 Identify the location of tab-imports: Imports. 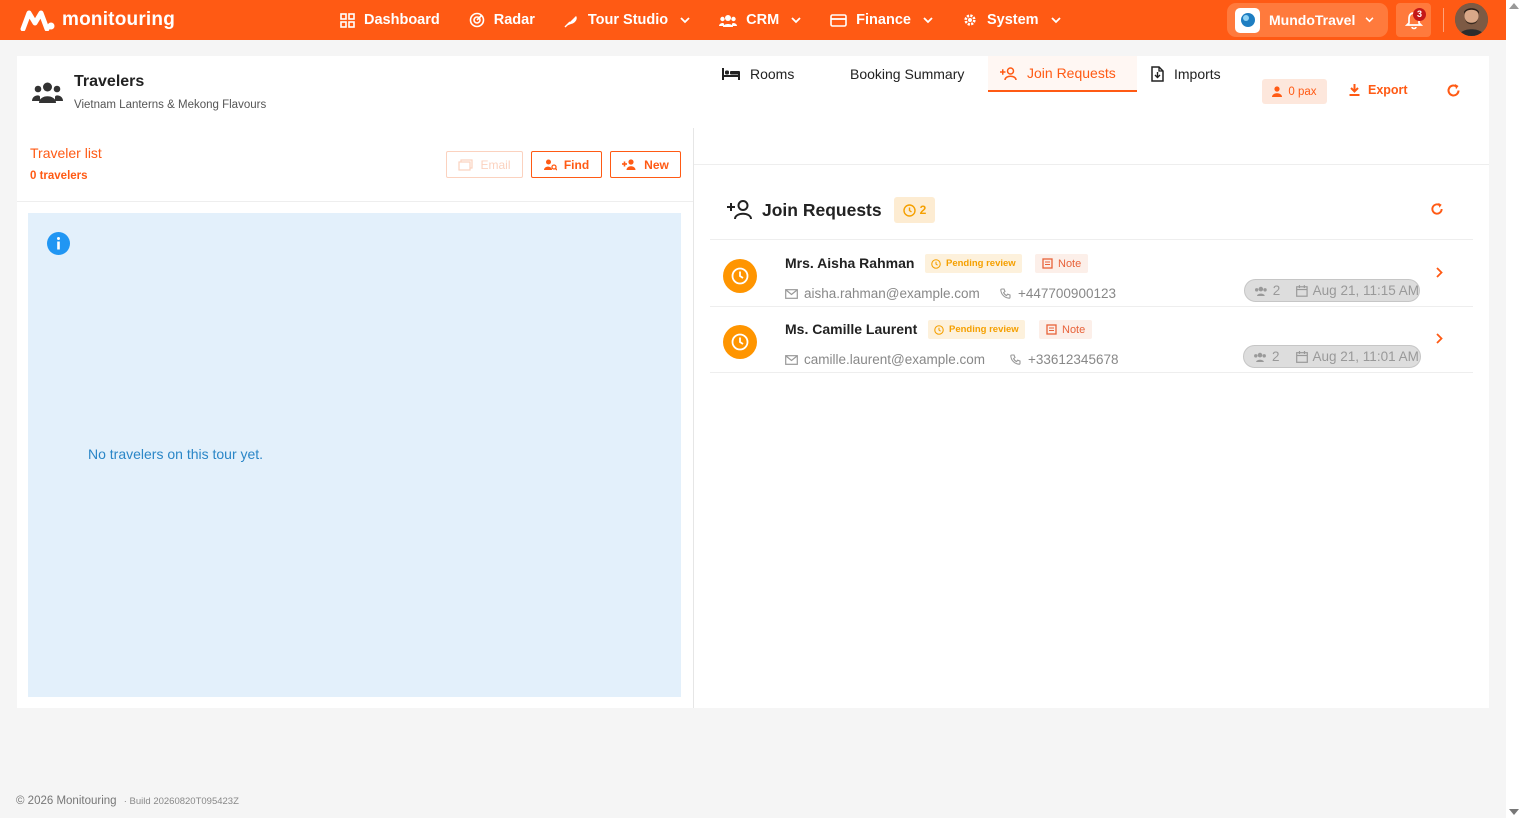
(1201, 74).